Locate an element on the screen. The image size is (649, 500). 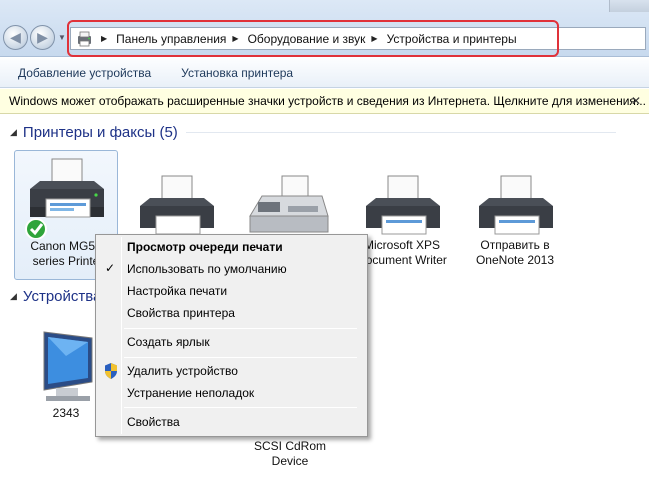
history-dropdown-icon: ▼ is located at coordinates (62, 37).